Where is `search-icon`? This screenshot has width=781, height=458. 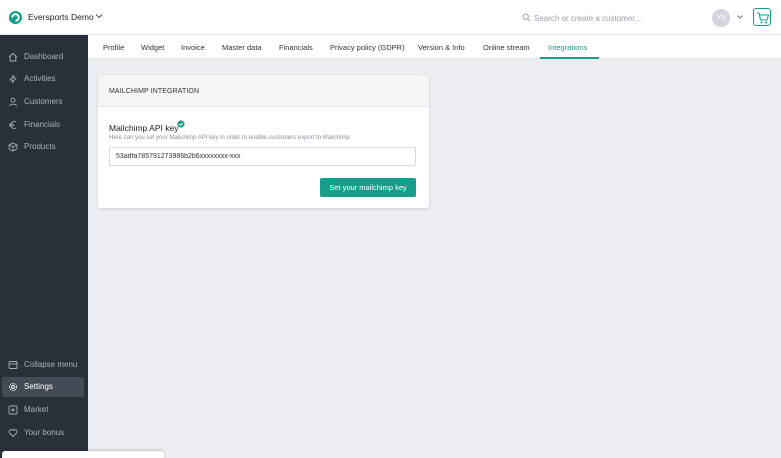
search-icon is located at coordinates (526, 17).